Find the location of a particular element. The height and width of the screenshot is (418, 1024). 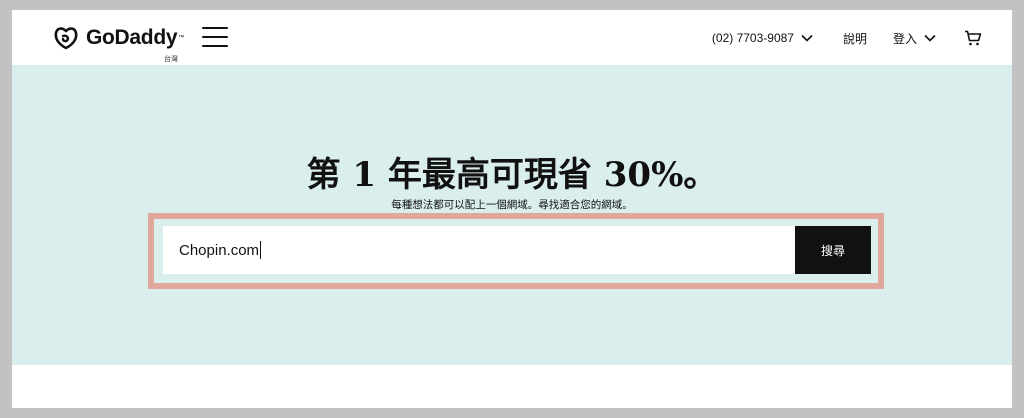

site-header: GoDaddy ™ 台灣 (02) 7703-9087 說明 登入 is located at coordinates (512, 37).